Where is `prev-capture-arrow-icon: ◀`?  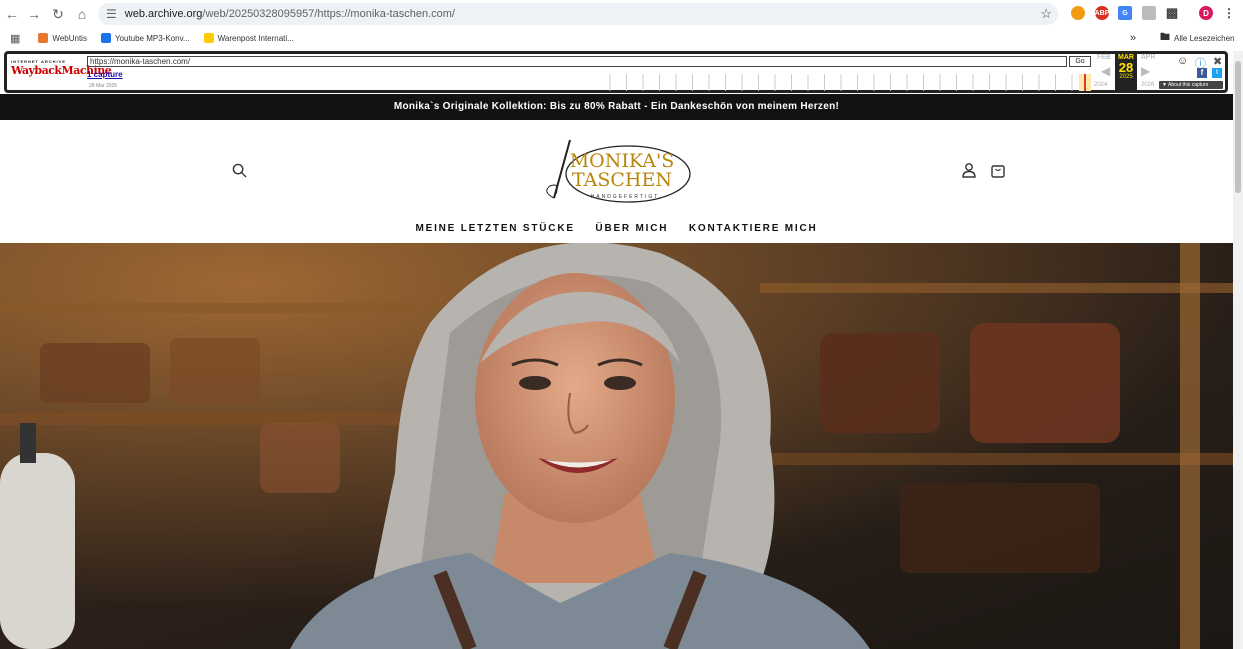 prev-capture-arrow-icon: ◀ is located at coordinates (1105, 71).